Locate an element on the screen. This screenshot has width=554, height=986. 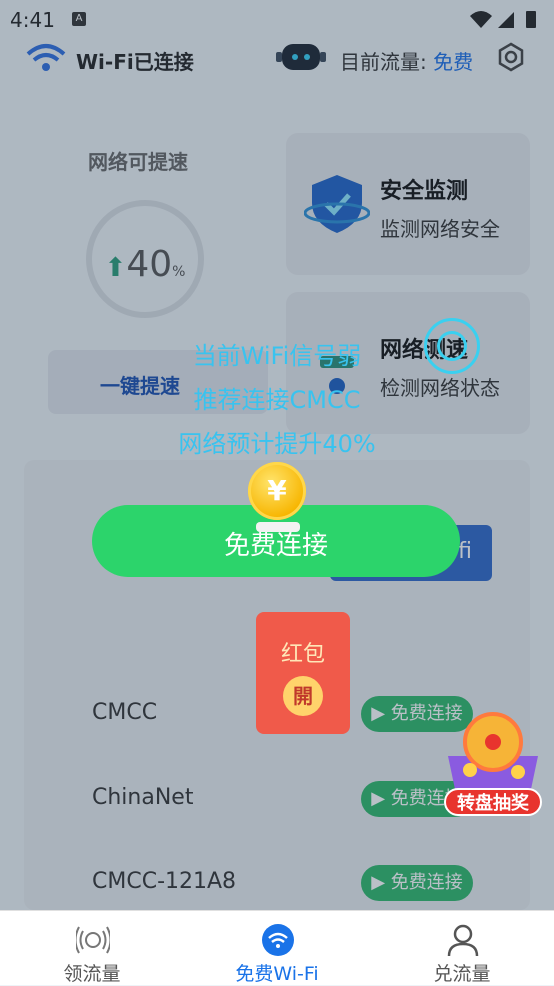
red-packet: 红包 開 is located at coordinates (303, 673).